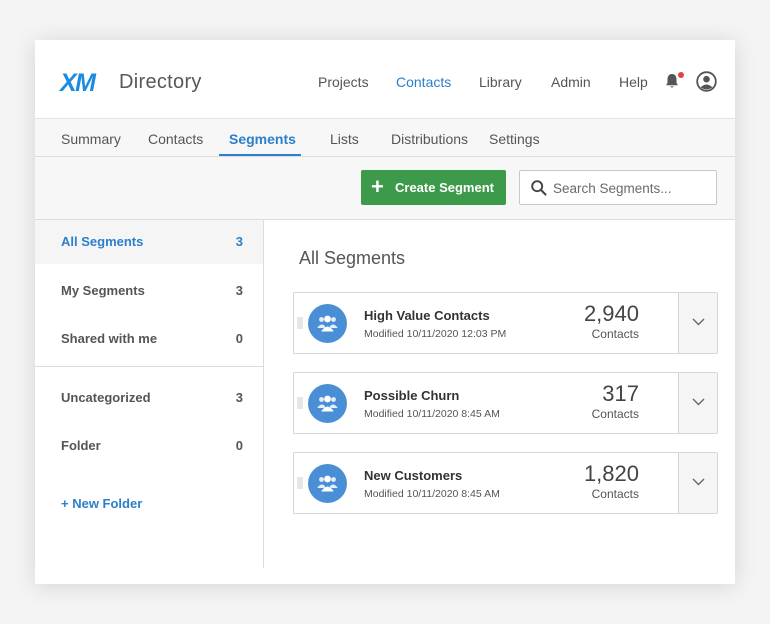  What do you see at coordinates (435, 334) in the screenshot?
I see `segment-modified: Modified 10/11/2020 12:03 PM` at bounding box center [435, 334].